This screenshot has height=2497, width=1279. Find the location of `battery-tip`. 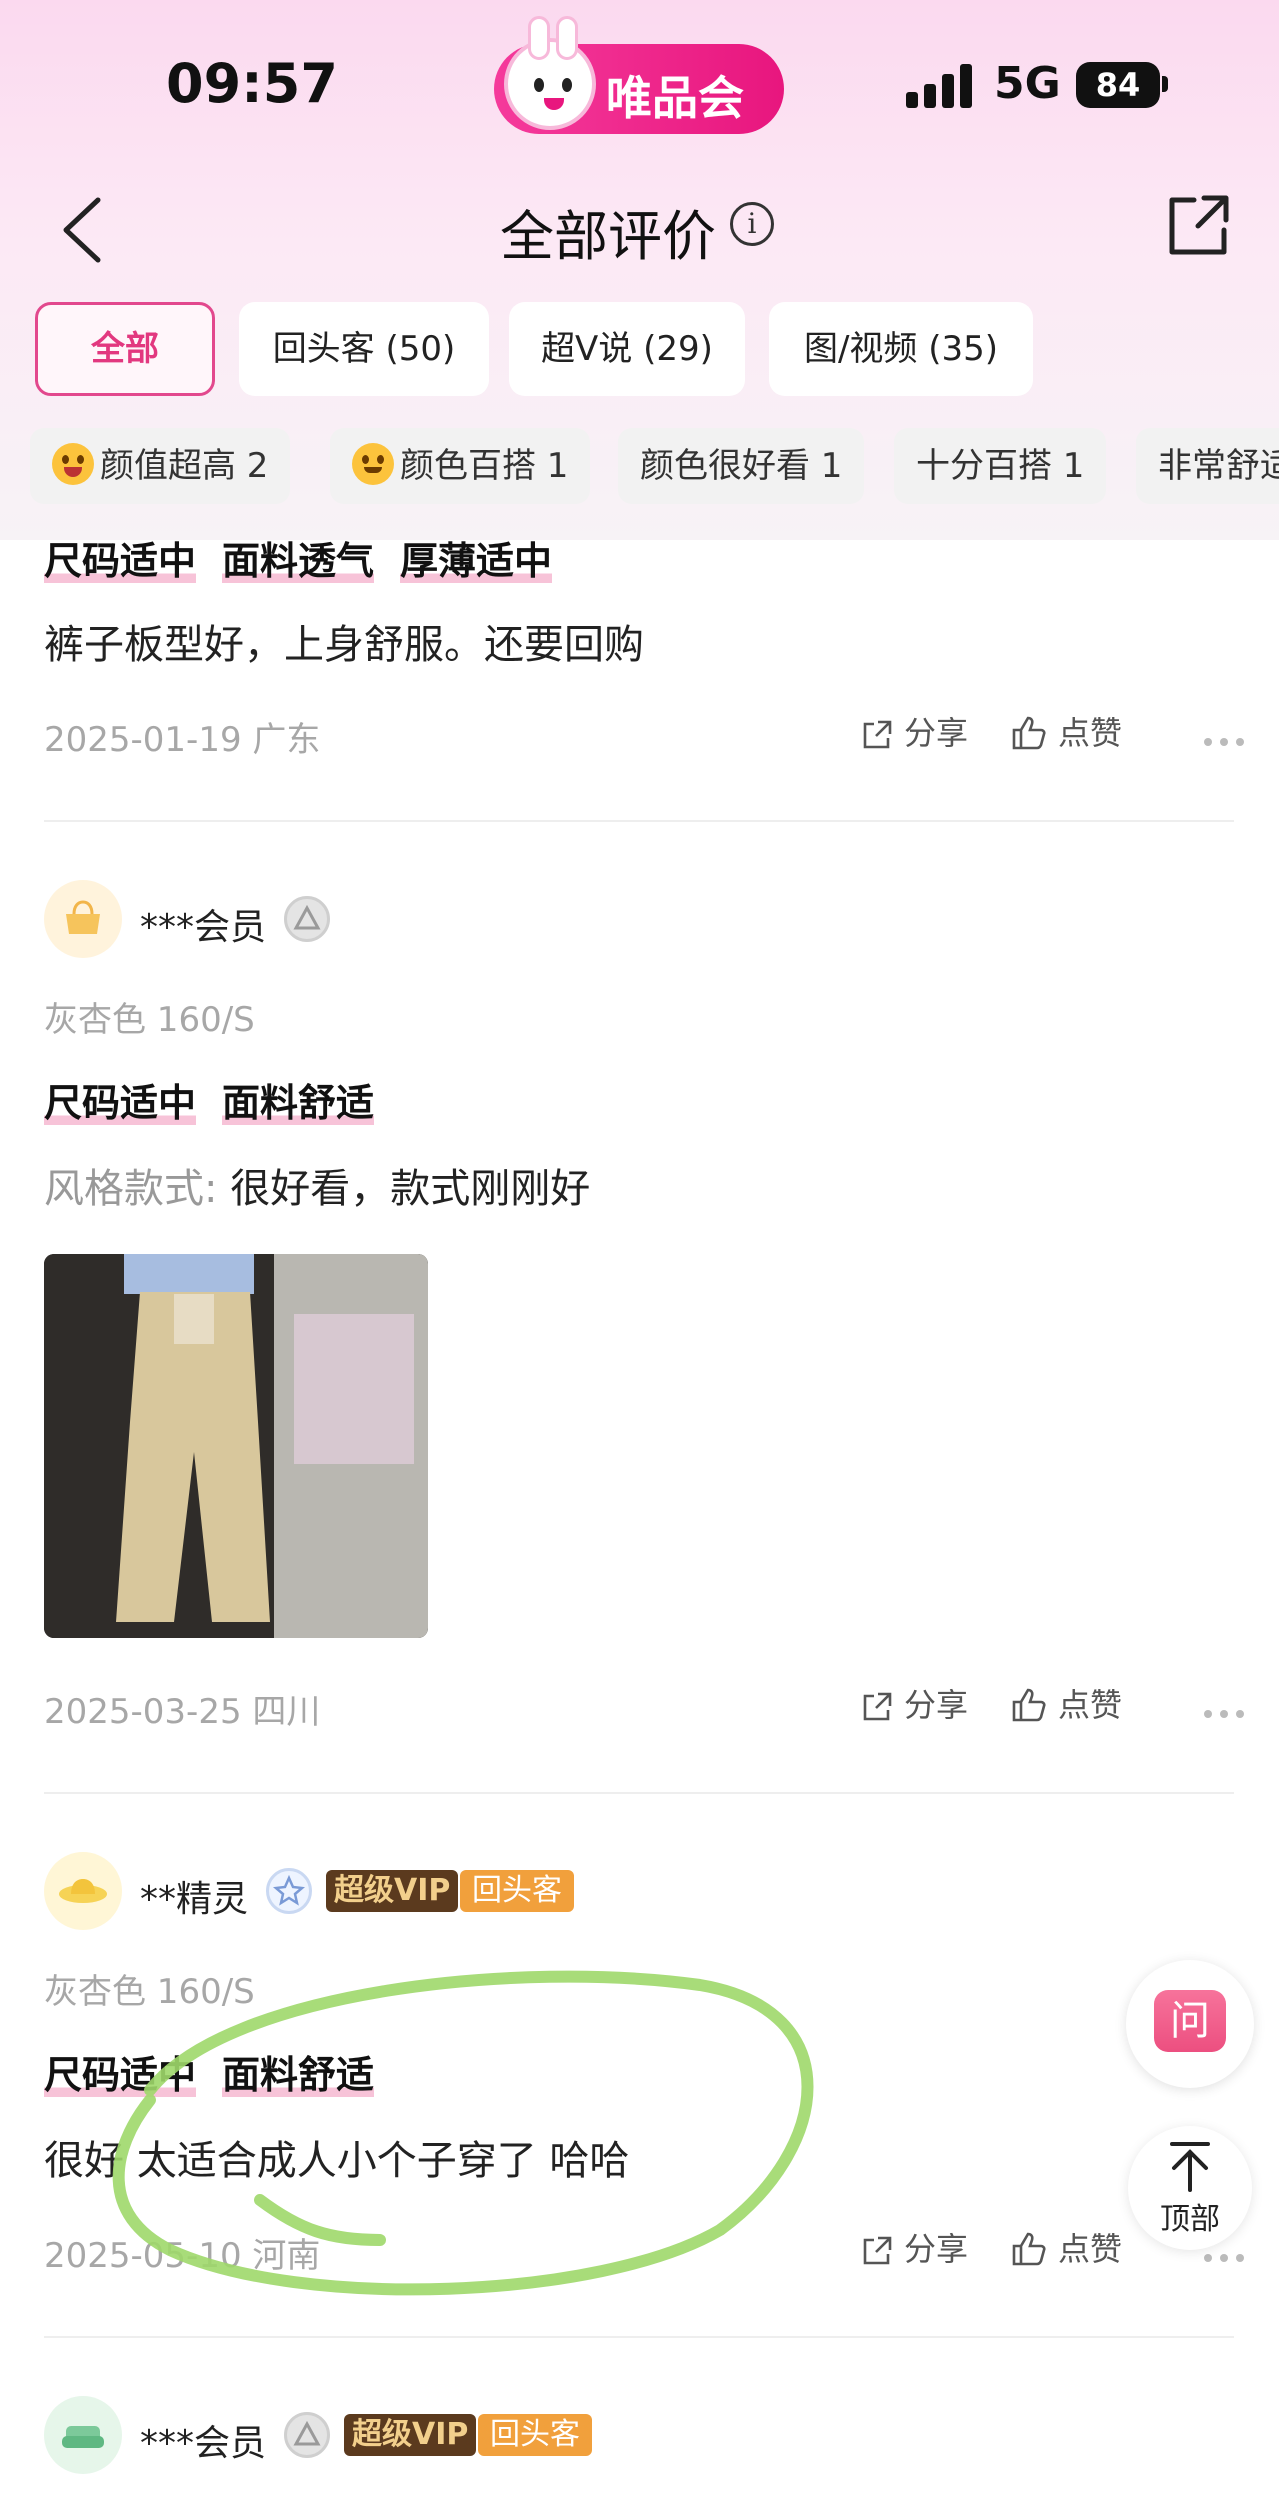

battery-tip is located at coordinates (1165, 84).